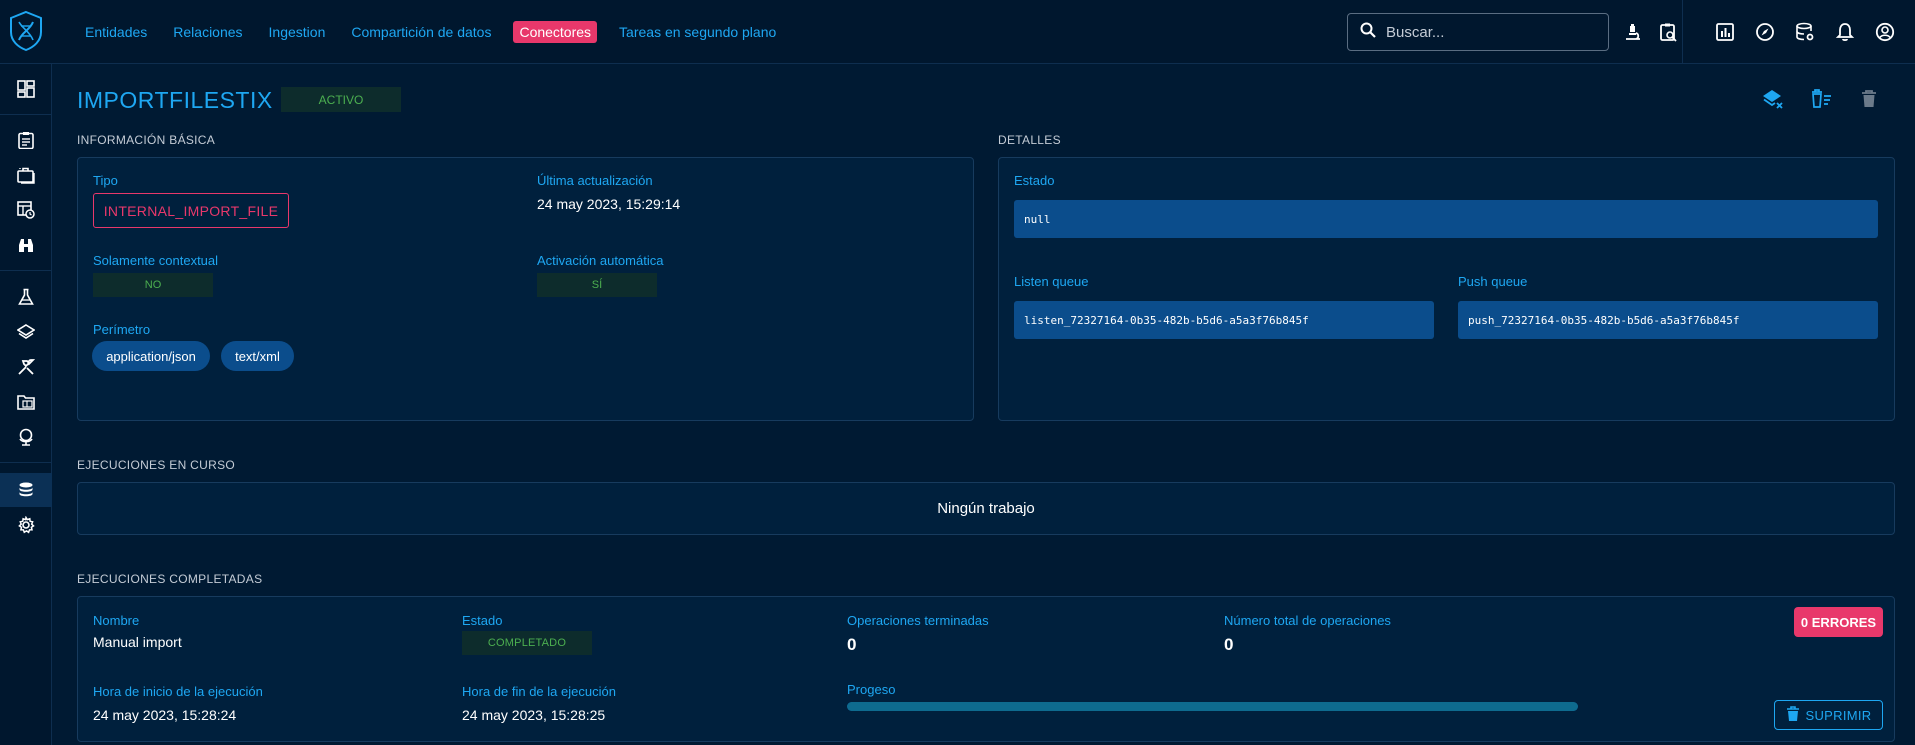  I want to click on nav-entidades: Entidades, so click(116, 32).